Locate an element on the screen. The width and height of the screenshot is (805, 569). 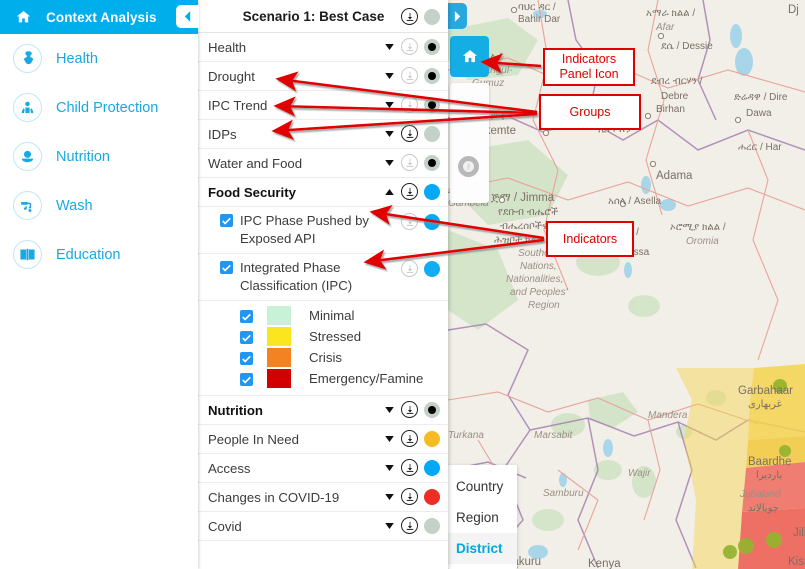
group-row-changes-in-covid-19: Changes in COVID-19 is located at coordinates (323, 497).